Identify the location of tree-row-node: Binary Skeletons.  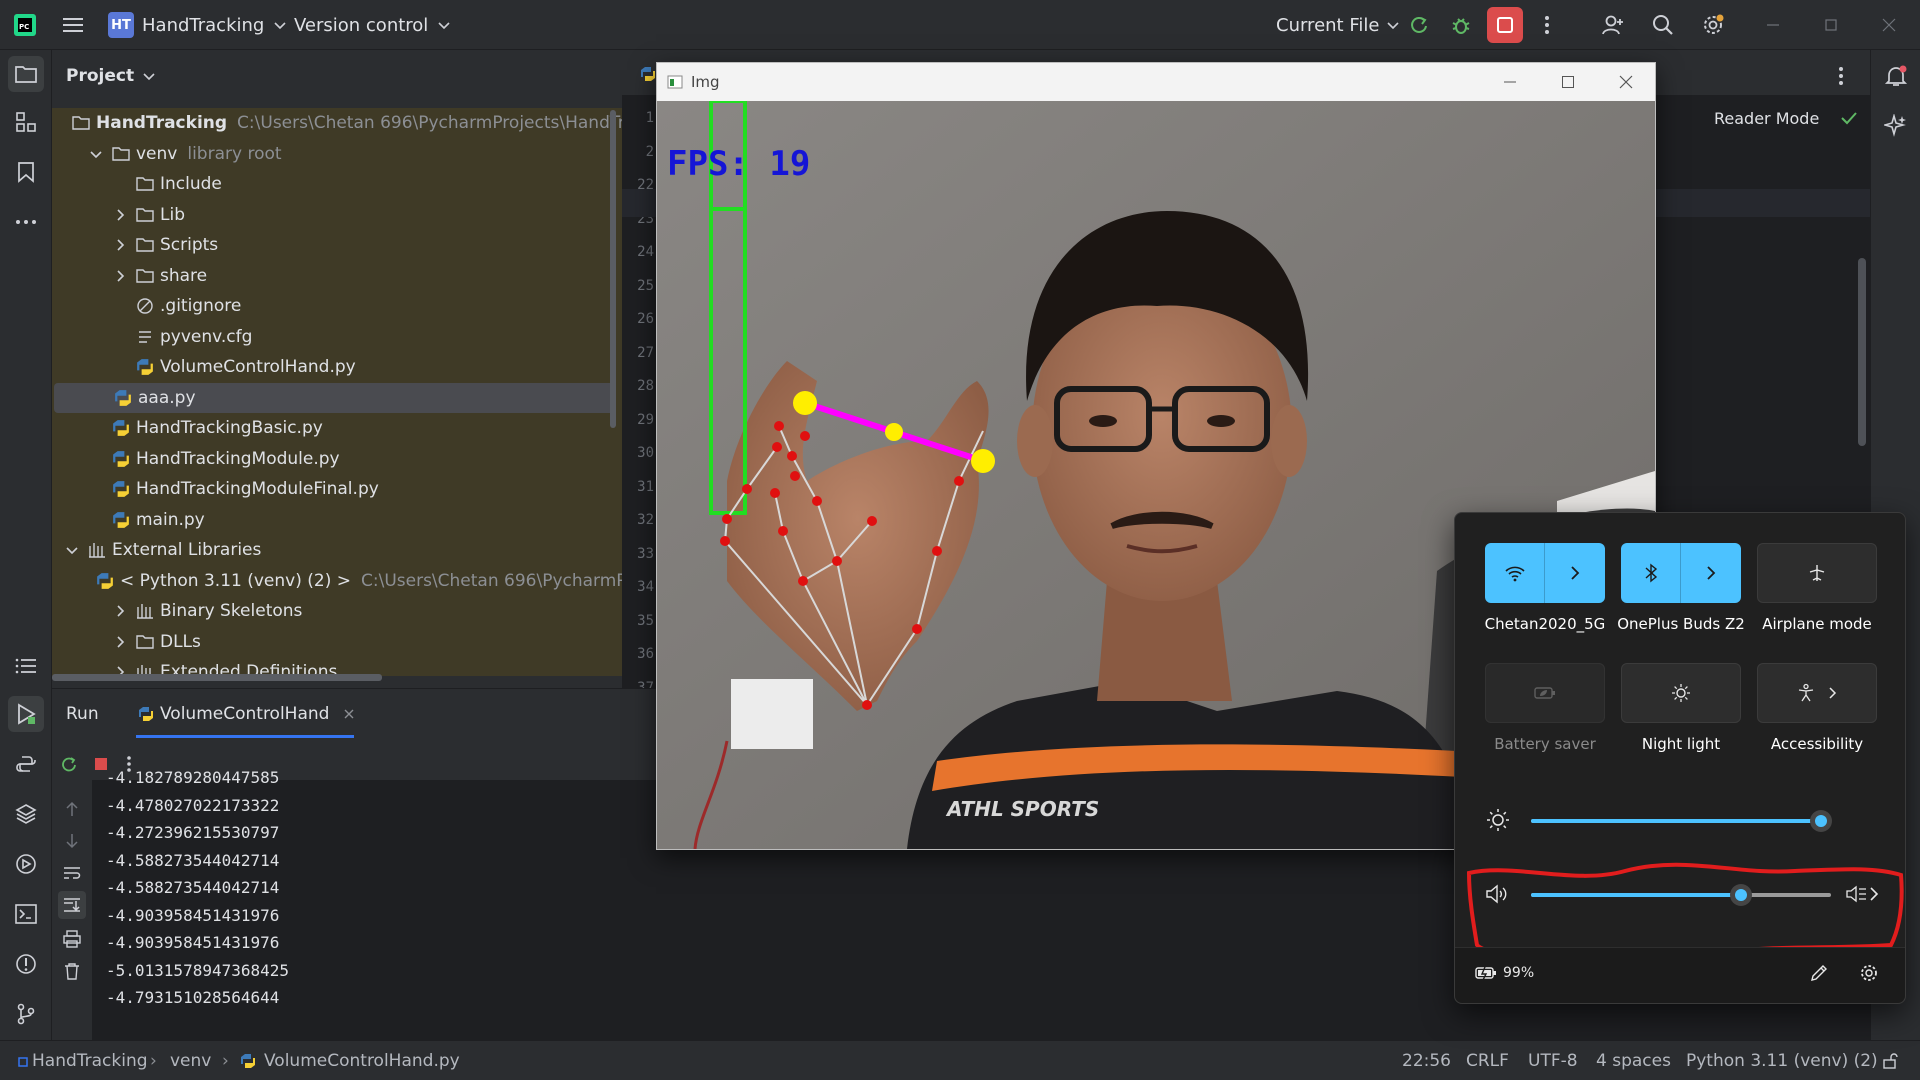
(337, 611).